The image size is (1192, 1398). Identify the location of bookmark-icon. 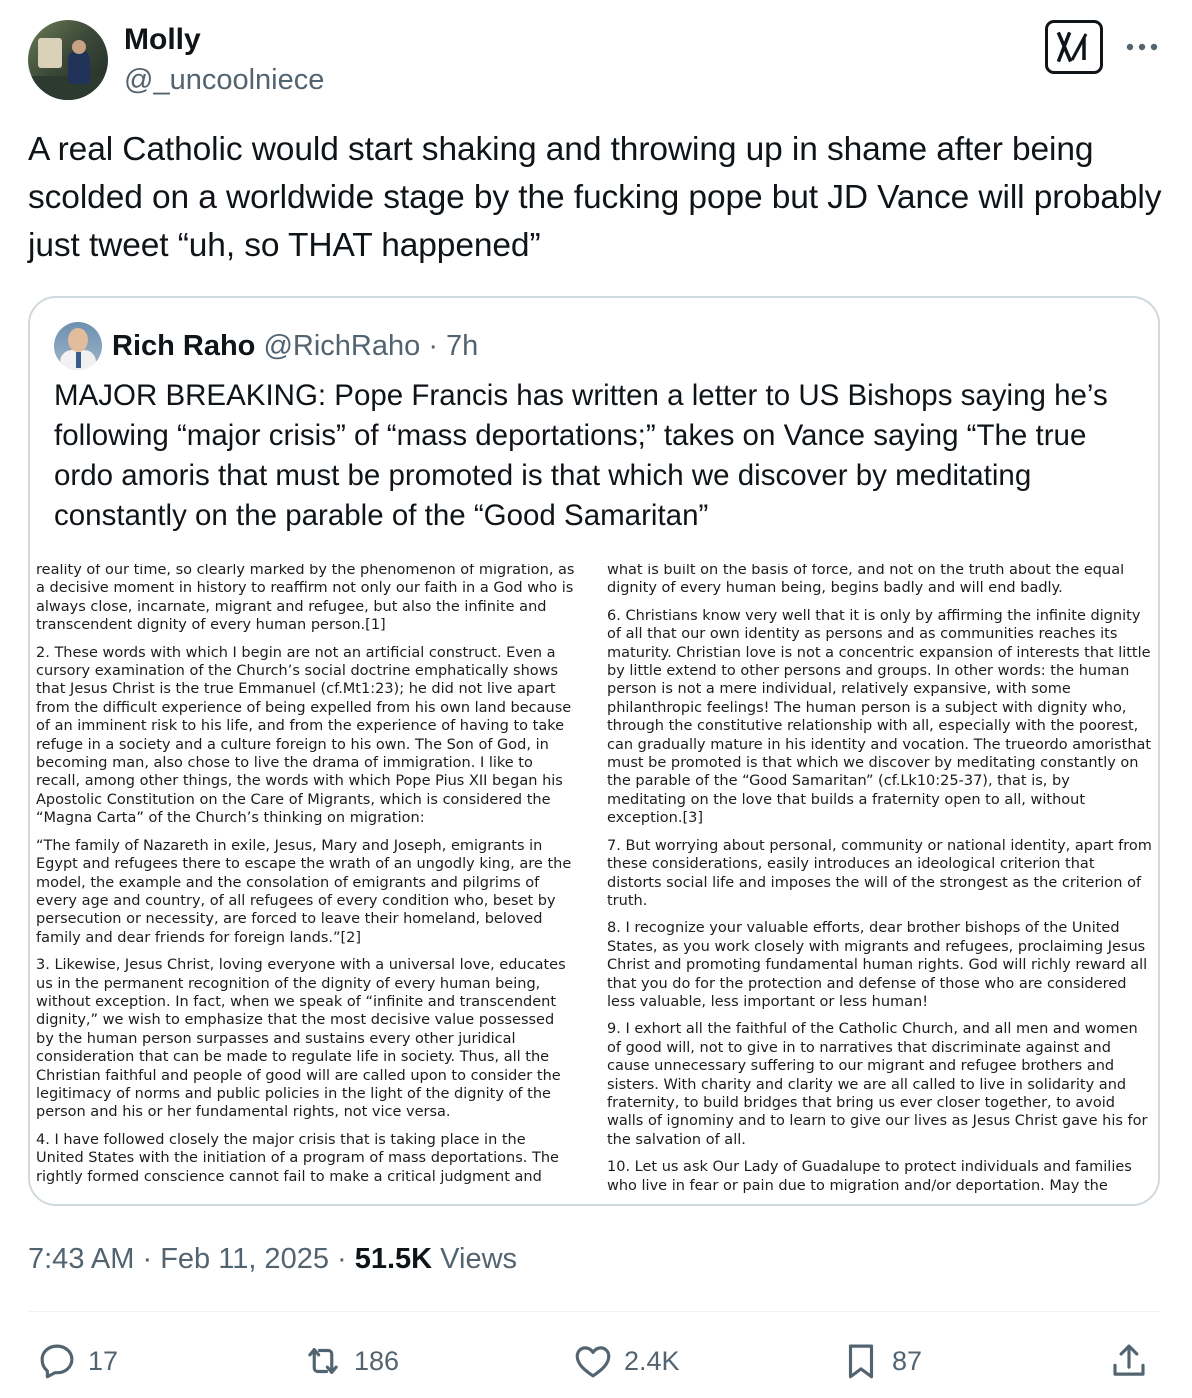
(861, 1361).